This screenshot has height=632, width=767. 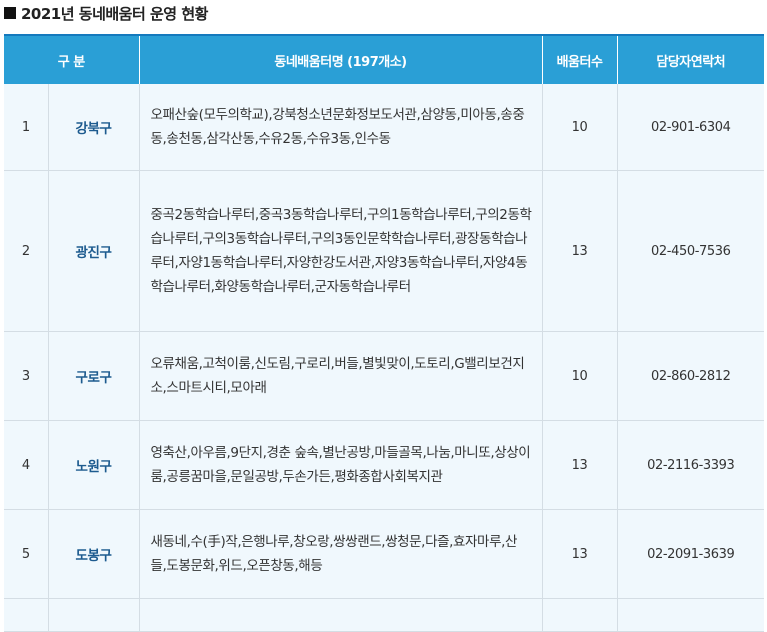 What do you see at coordinates (93, 554) in the screenshot?
I see `district-name: 도봉구` at bounding box center [93, 554].